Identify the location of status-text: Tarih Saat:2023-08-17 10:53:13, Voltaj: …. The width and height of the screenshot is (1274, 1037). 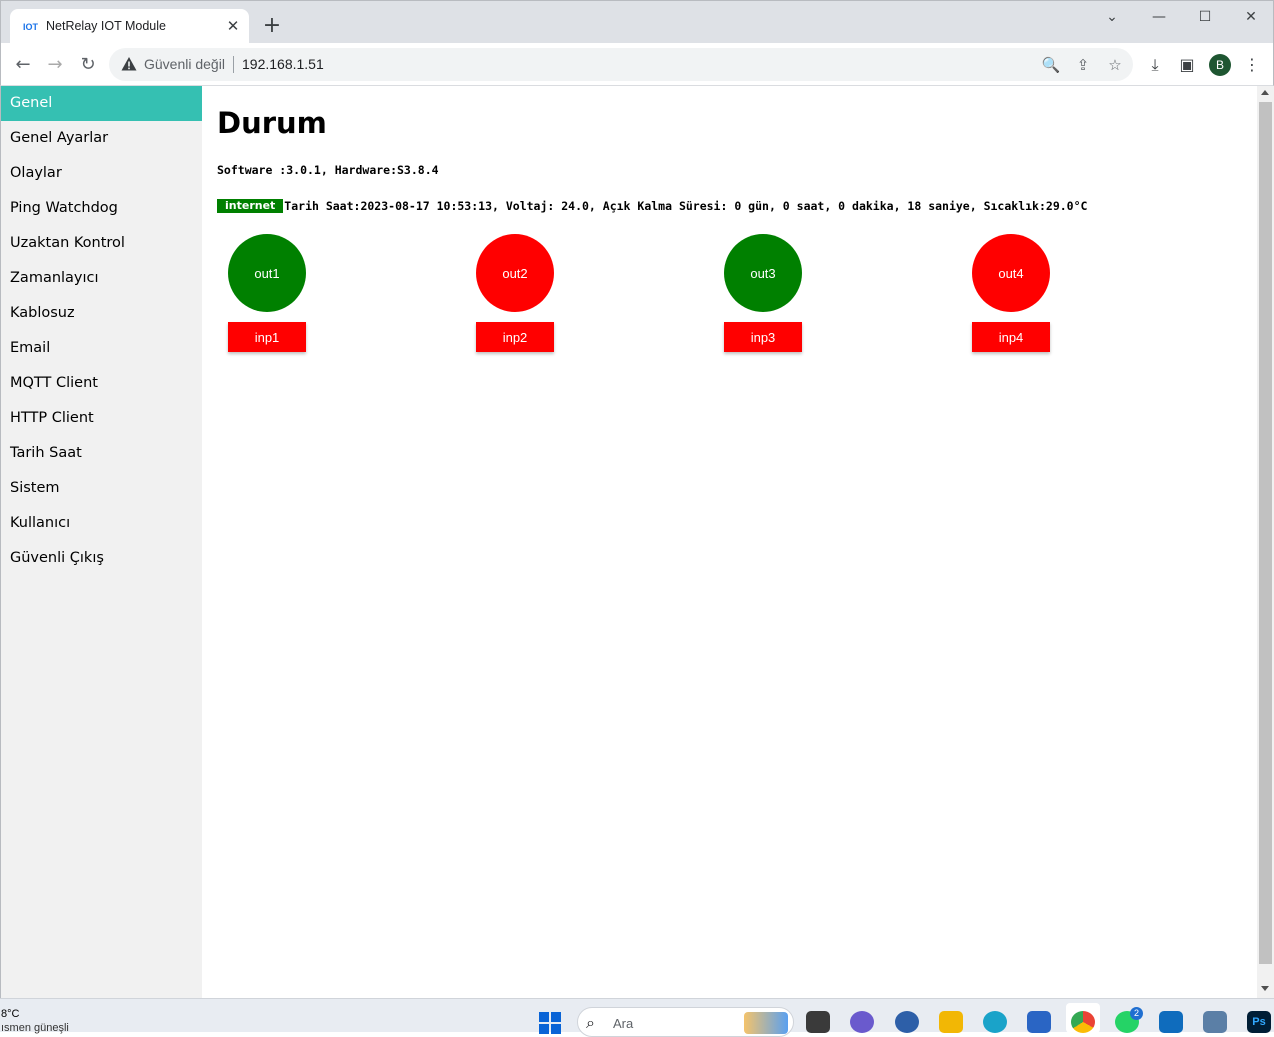
(686, 206).